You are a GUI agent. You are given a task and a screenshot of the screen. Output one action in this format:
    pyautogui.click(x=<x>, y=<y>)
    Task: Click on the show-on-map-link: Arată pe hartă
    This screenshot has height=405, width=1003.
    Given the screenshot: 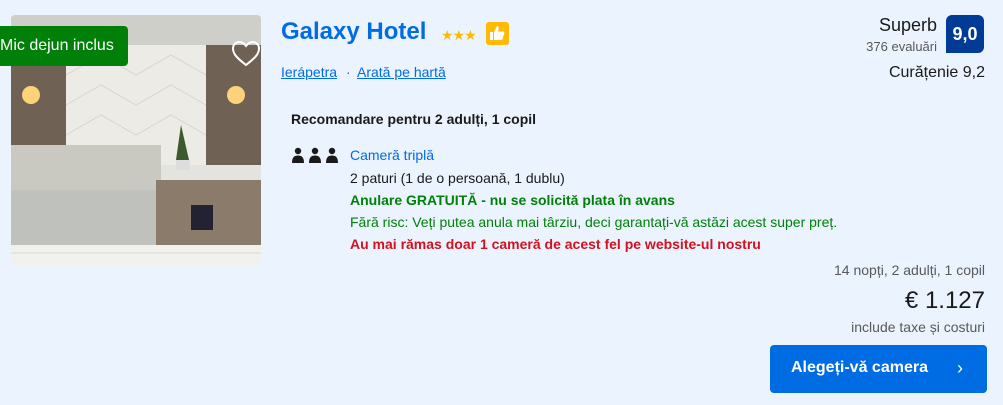 What is the action you would take?
    pyautogui.click(x=401, y=72)
    